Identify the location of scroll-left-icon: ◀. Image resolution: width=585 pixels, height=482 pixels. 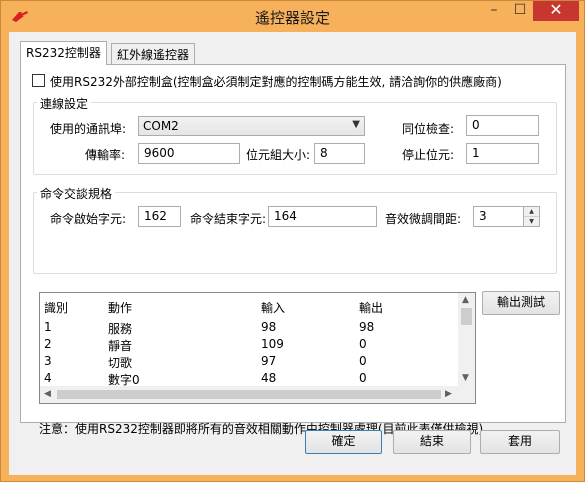
(47, 394).